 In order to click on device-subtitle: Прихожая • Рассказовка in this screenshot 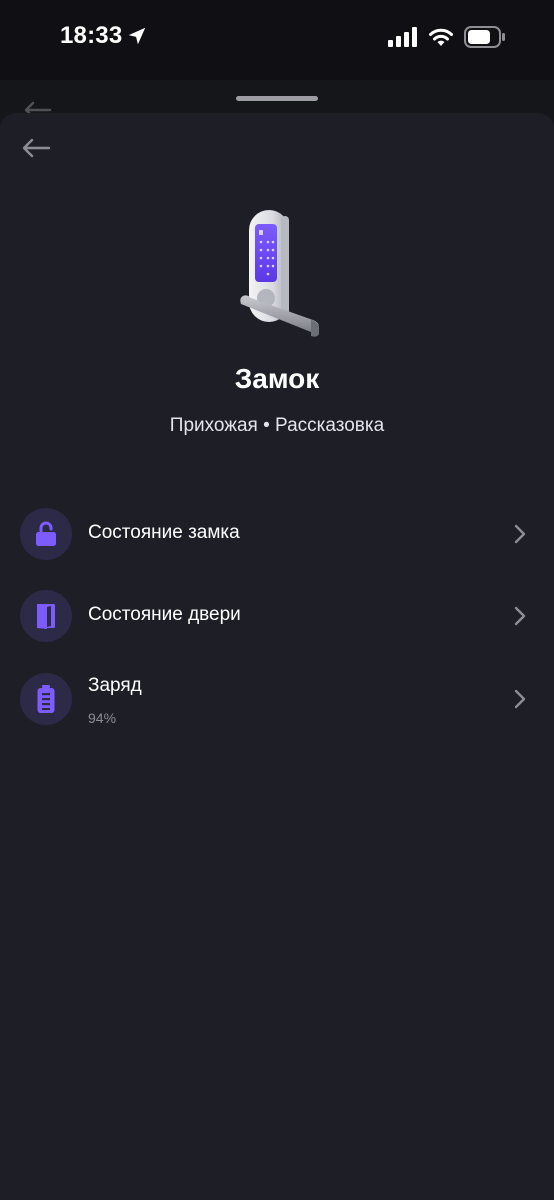, I will do `click(277, 425)`.